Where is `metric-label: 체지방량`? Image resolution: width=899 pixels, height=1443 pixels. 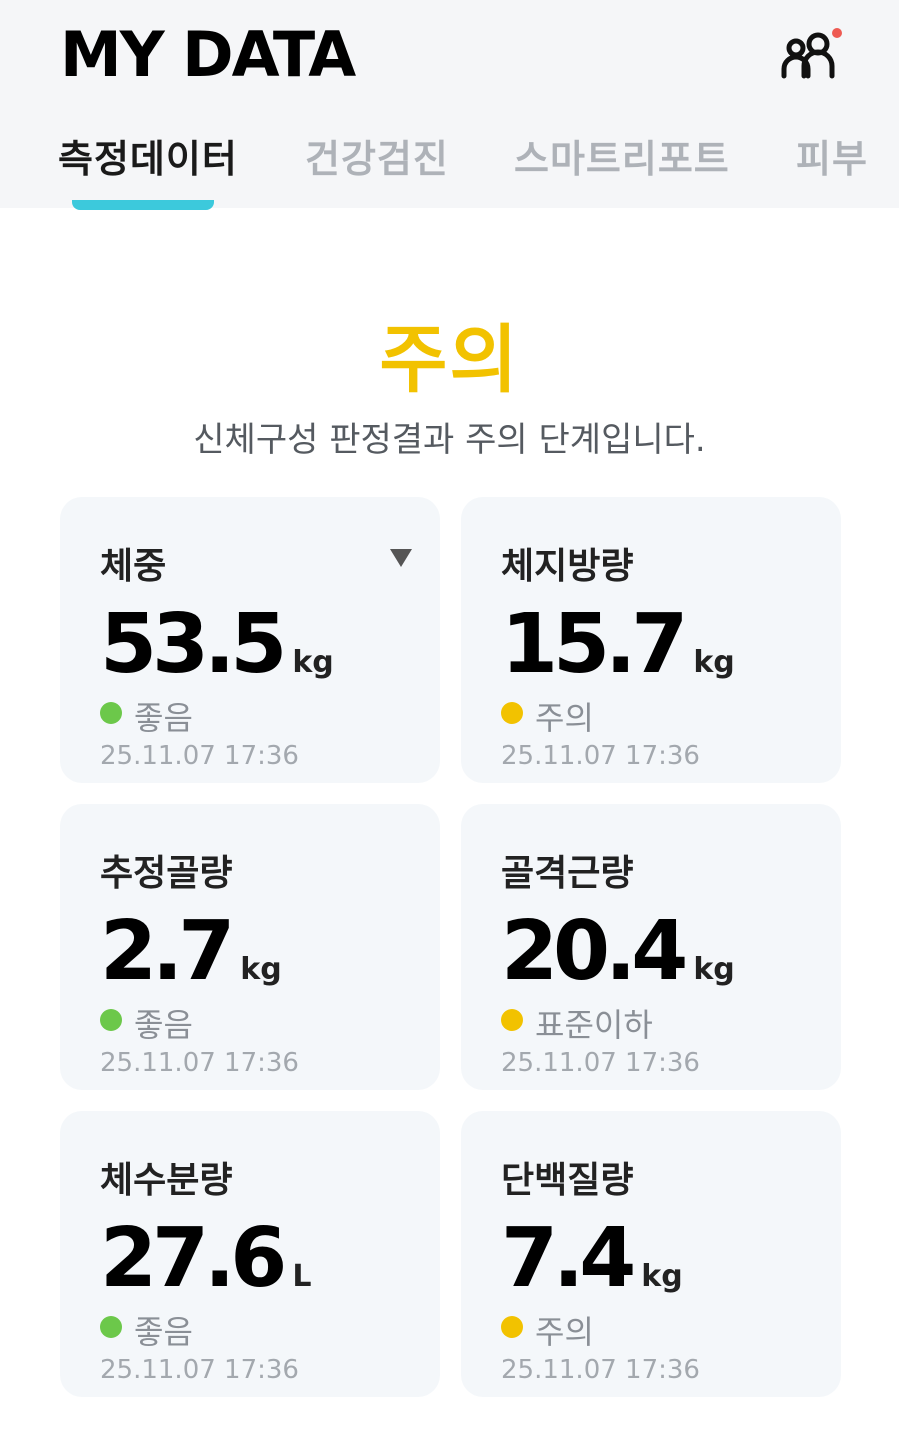
metric-label: 체지방량 is located at coordinates (567, 566).